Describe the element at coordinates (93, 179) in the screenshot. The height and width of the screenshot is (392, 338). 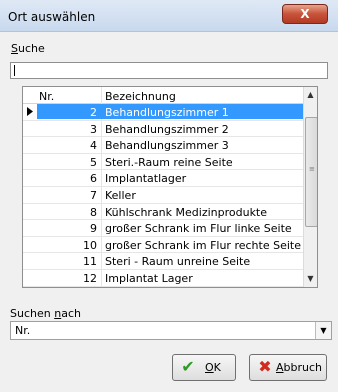
I see `cell-nr: 6` at that location.